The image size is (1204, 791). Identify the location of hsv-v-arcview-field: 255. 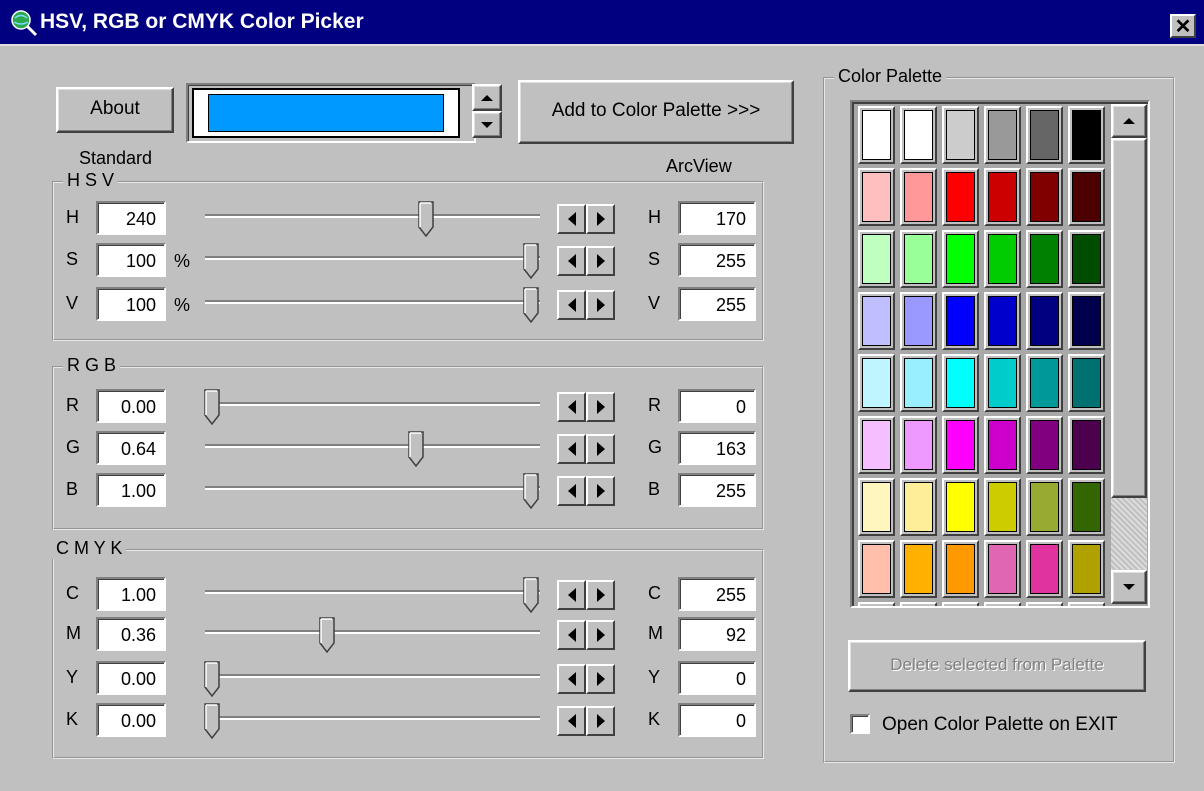
(717, 304).